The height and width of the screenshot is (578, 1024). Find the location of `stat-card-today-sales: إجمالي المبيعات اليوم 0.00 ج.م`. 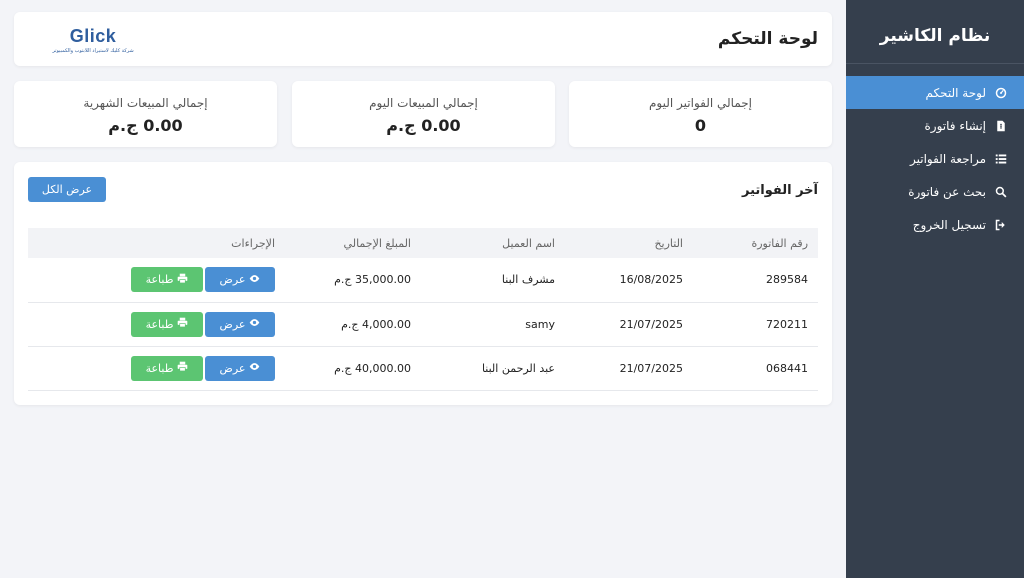

stat-card-today-sales: إجمالي المبيعات اليوم 0.00 ج.م is located at coordinates (423, 114).